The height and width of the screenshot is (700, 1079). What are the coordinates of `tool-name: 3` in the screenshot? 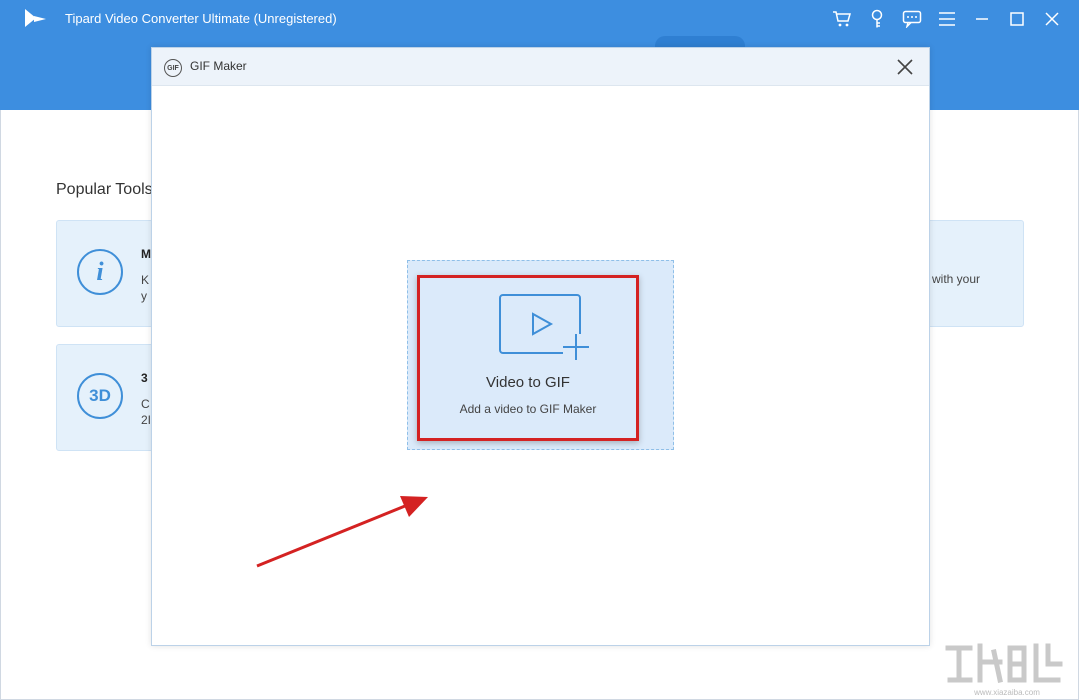 It's located at (144, 378).